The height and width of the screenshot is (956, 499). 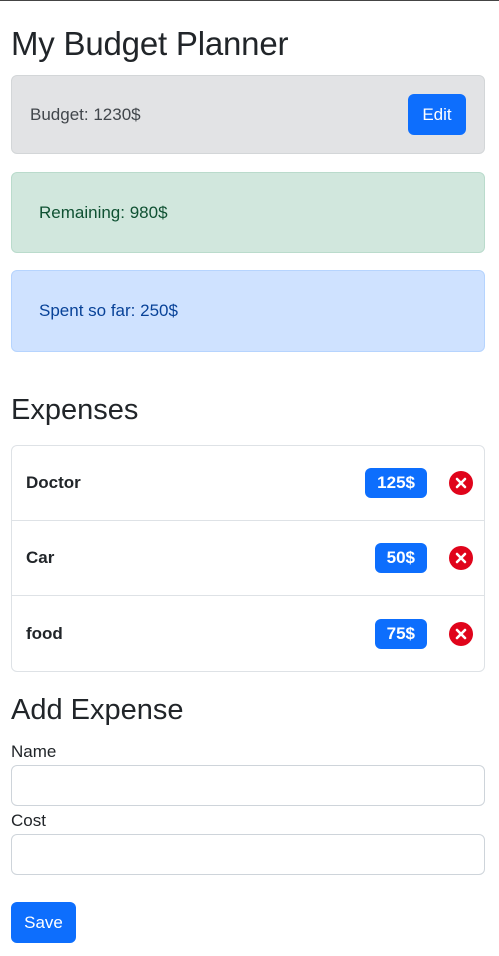 What do you see at coordinates (437, 114) in the screenshot?
I see `edit-budget-button: Edit` at bounding box center [437, 114].